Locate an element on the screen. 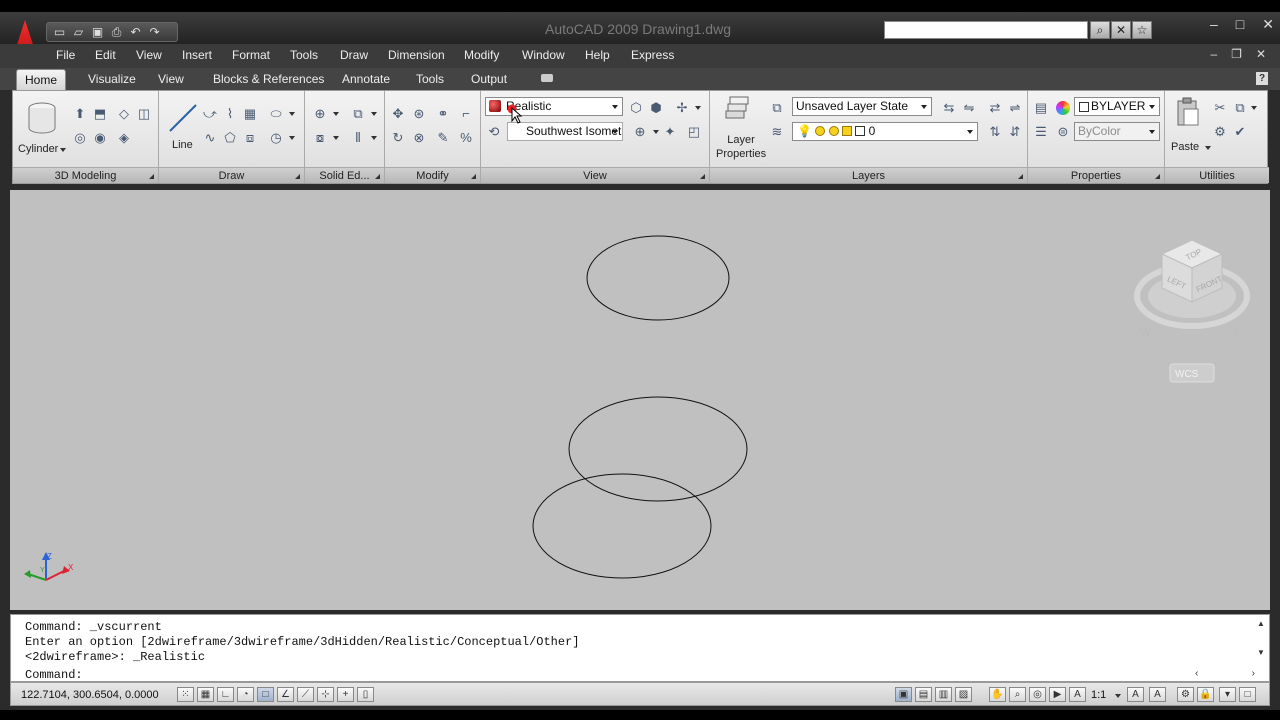  layer-match-icon: ⇆ is located at coordinates (949, 108).